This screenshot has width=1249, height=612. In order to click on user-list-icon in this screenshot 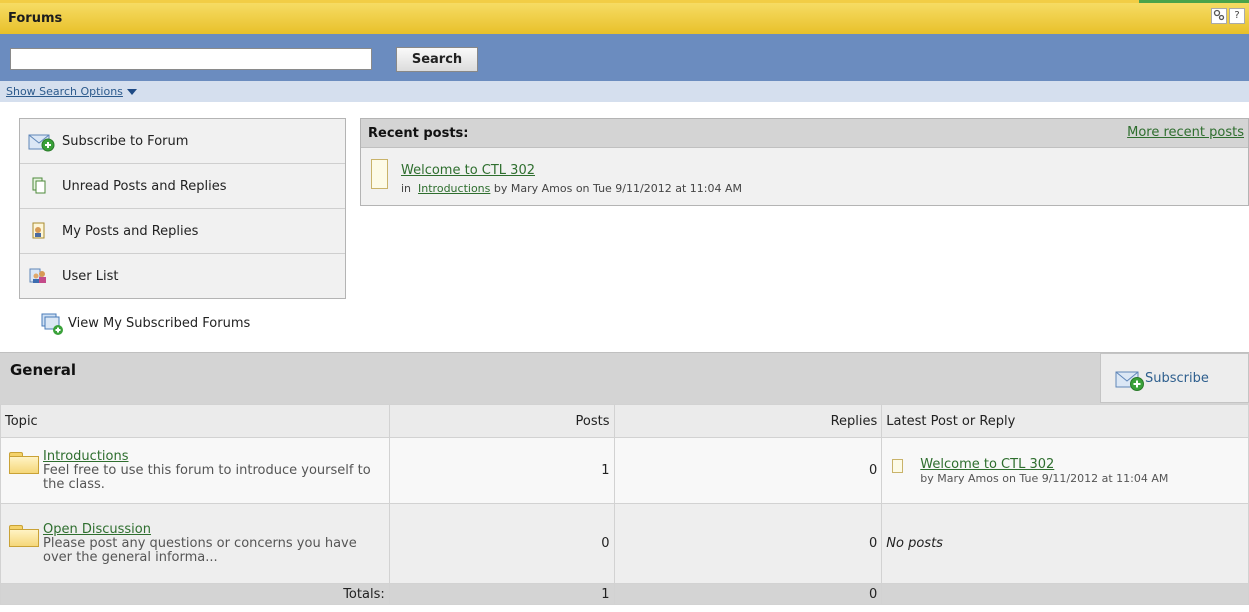, I will do `click(39, 276)`.